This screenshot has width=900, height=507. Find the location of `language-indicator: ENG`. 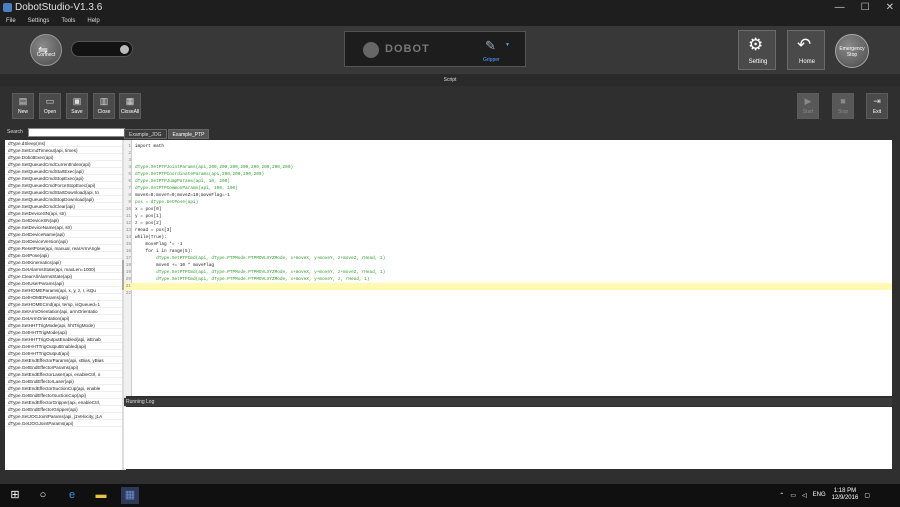

language-indicator: ENG is located at coordinates (819, 495).